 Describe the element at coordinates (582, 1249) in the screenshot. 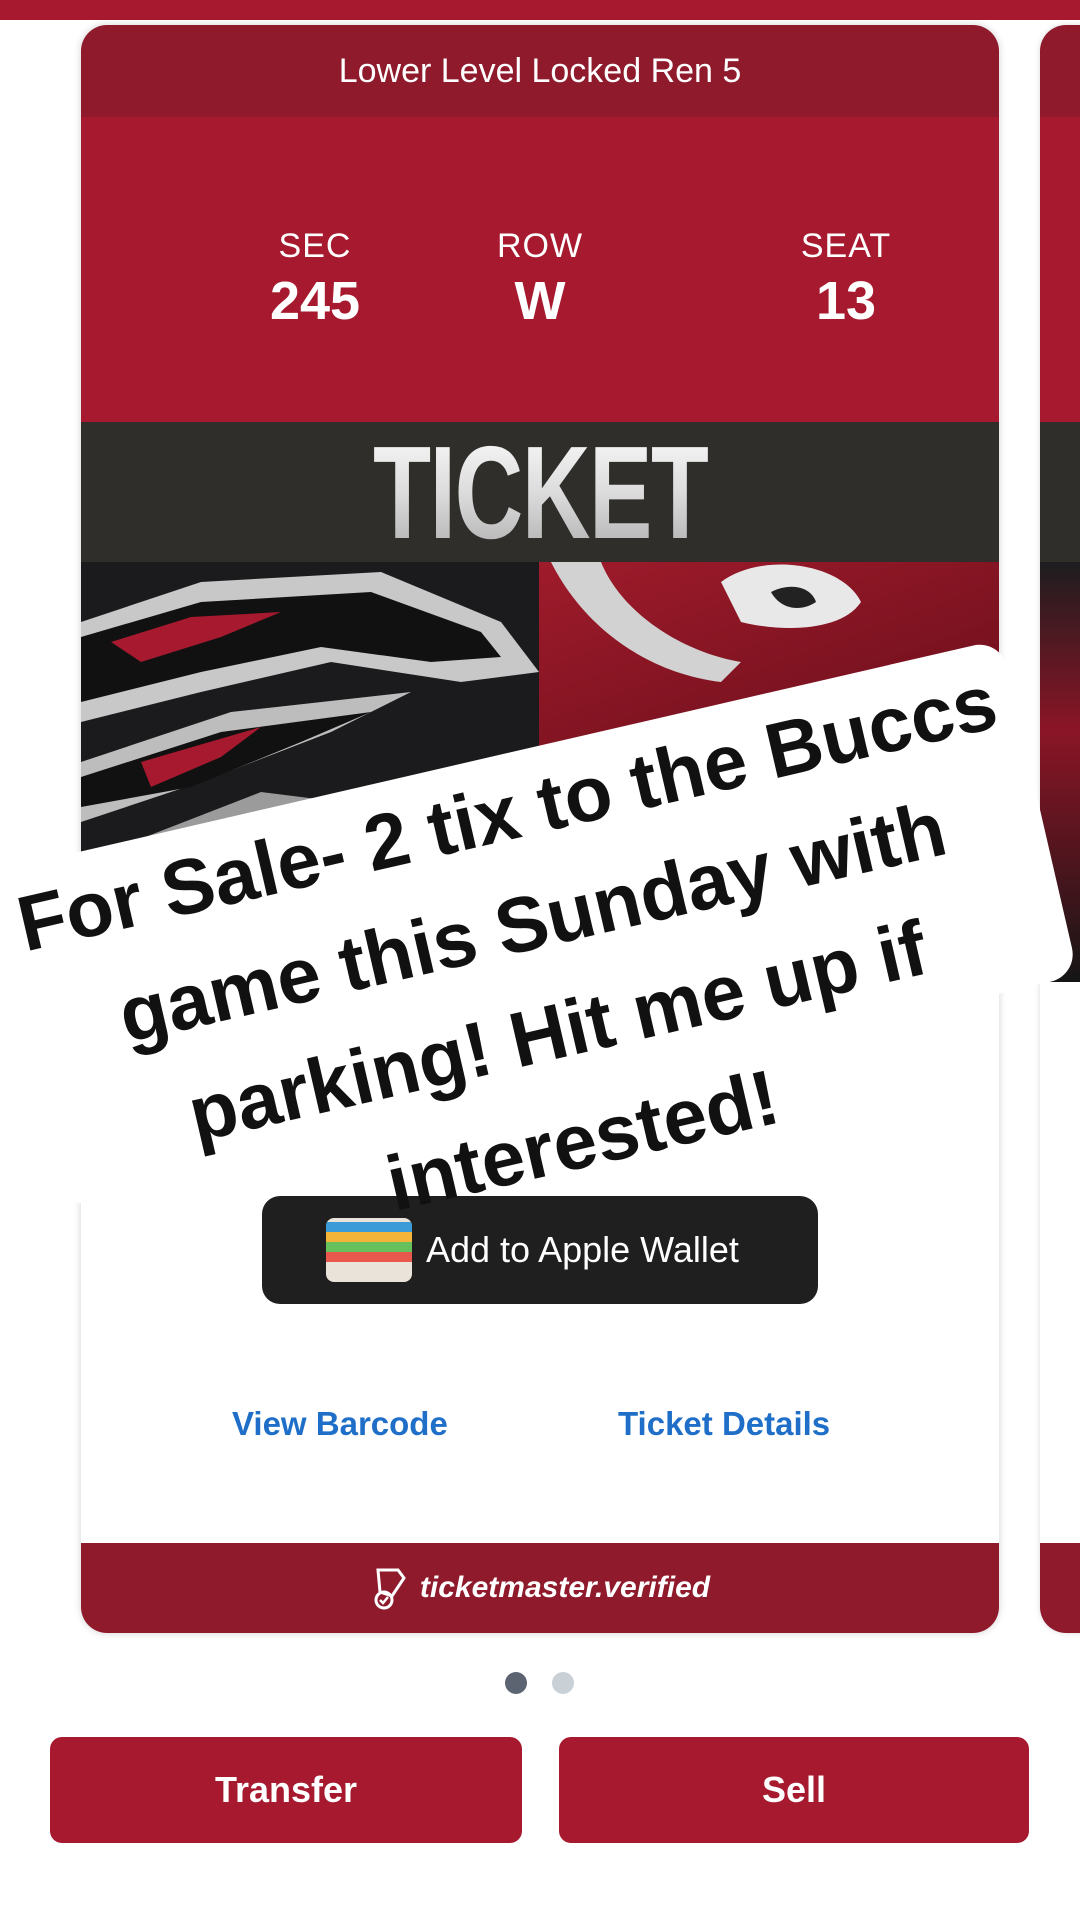

I see `wallet-button-label: Add to Apple Wallet` at that location.